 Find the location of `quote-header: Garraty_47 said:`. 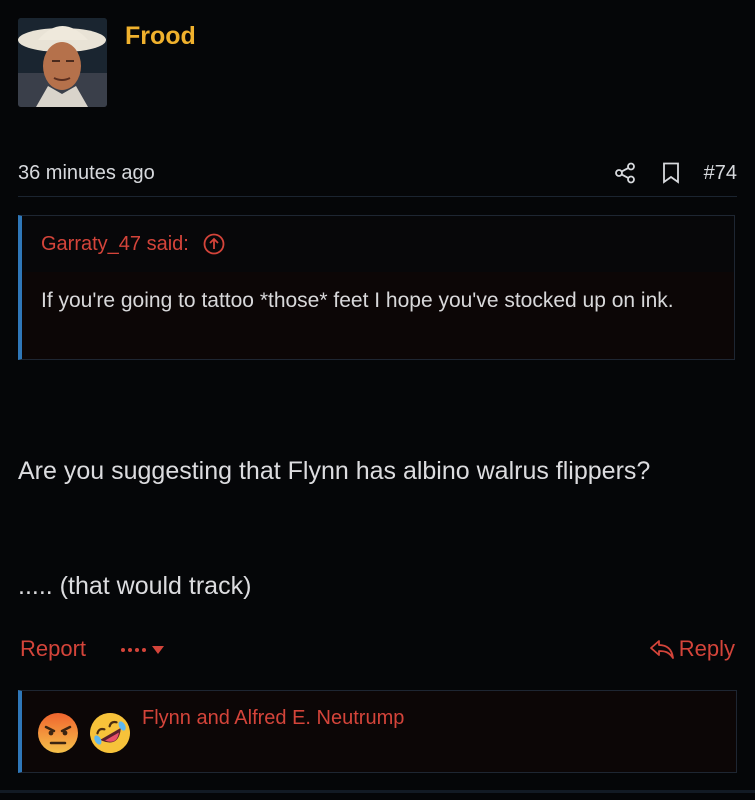

quote-header: Garraty_47 said: is located at coordinates (378, 244).